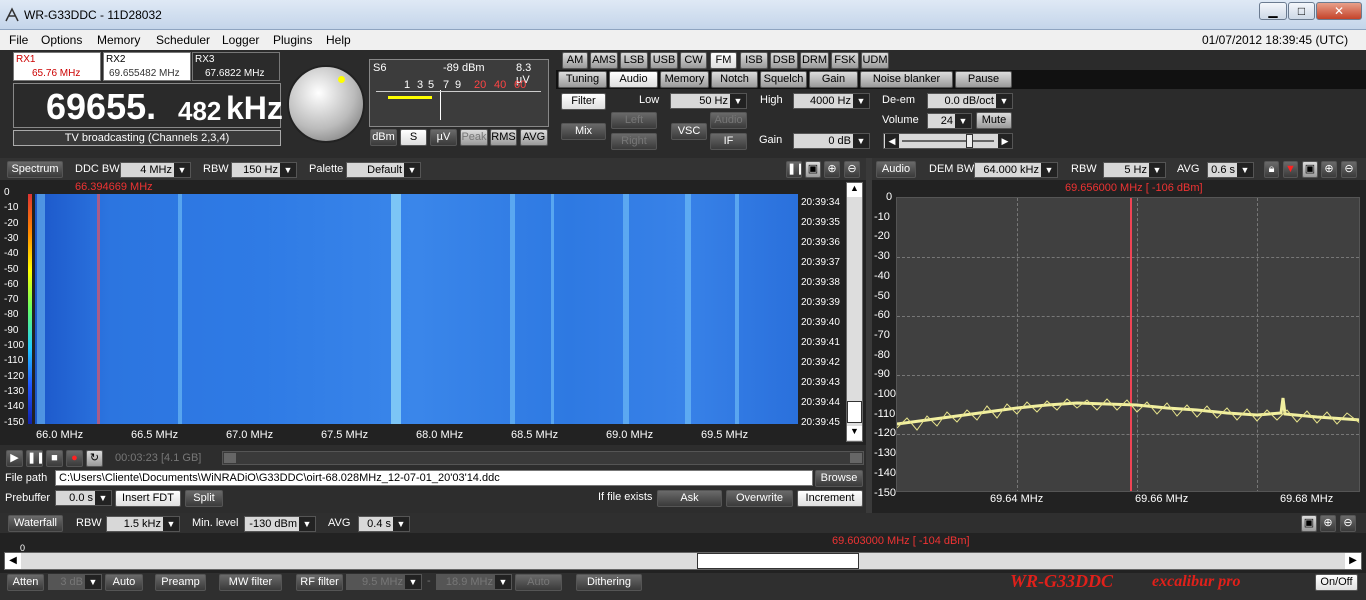 The width and height of the screenshot is (1366, 600). What do you see at coordinates (970, 101) in the screenshot?
I see `deem-dropdown: 0.0 dB/oct ▼` at bounding box center [970, 101].